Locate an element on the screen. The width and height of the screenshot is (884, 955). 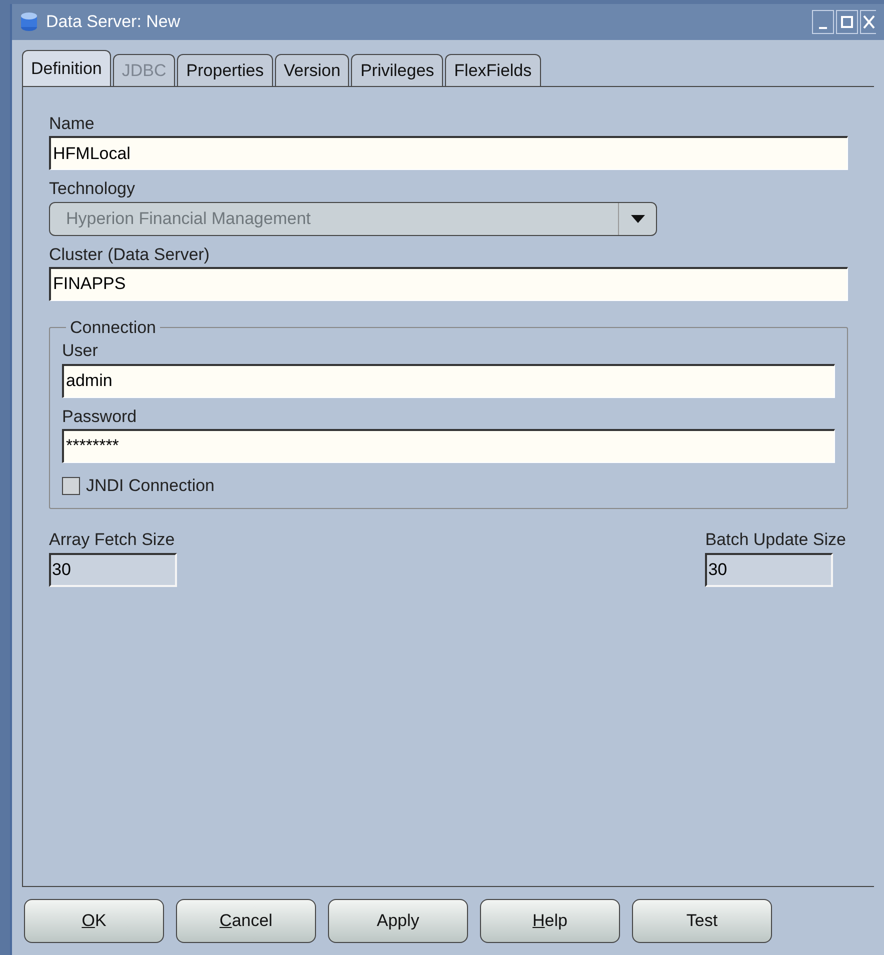
name-field: HFMLocal is located at coordinates (448, 153).